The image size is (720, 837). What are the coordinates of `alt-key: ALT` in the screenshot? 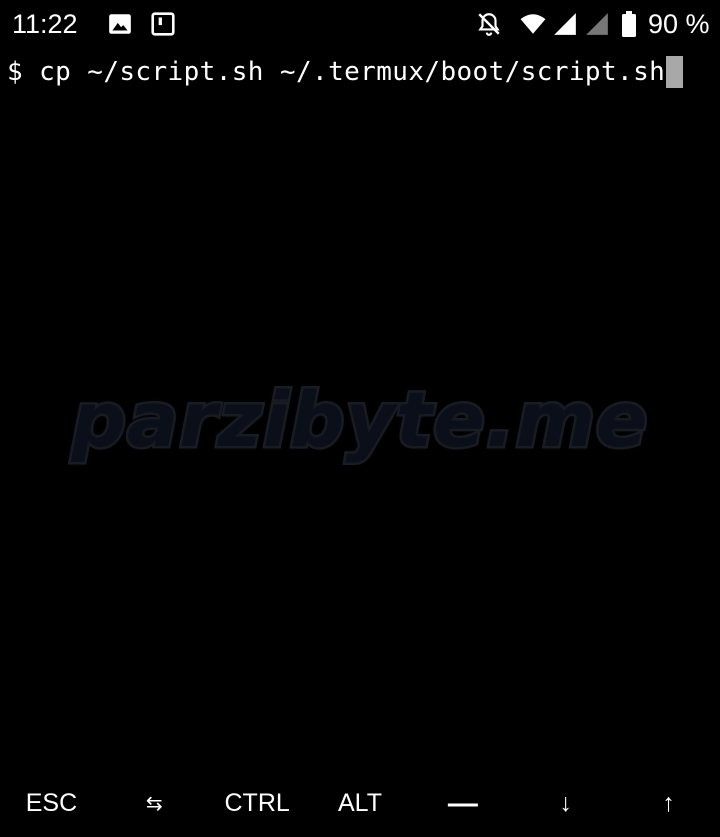 It's located at (360, 803).